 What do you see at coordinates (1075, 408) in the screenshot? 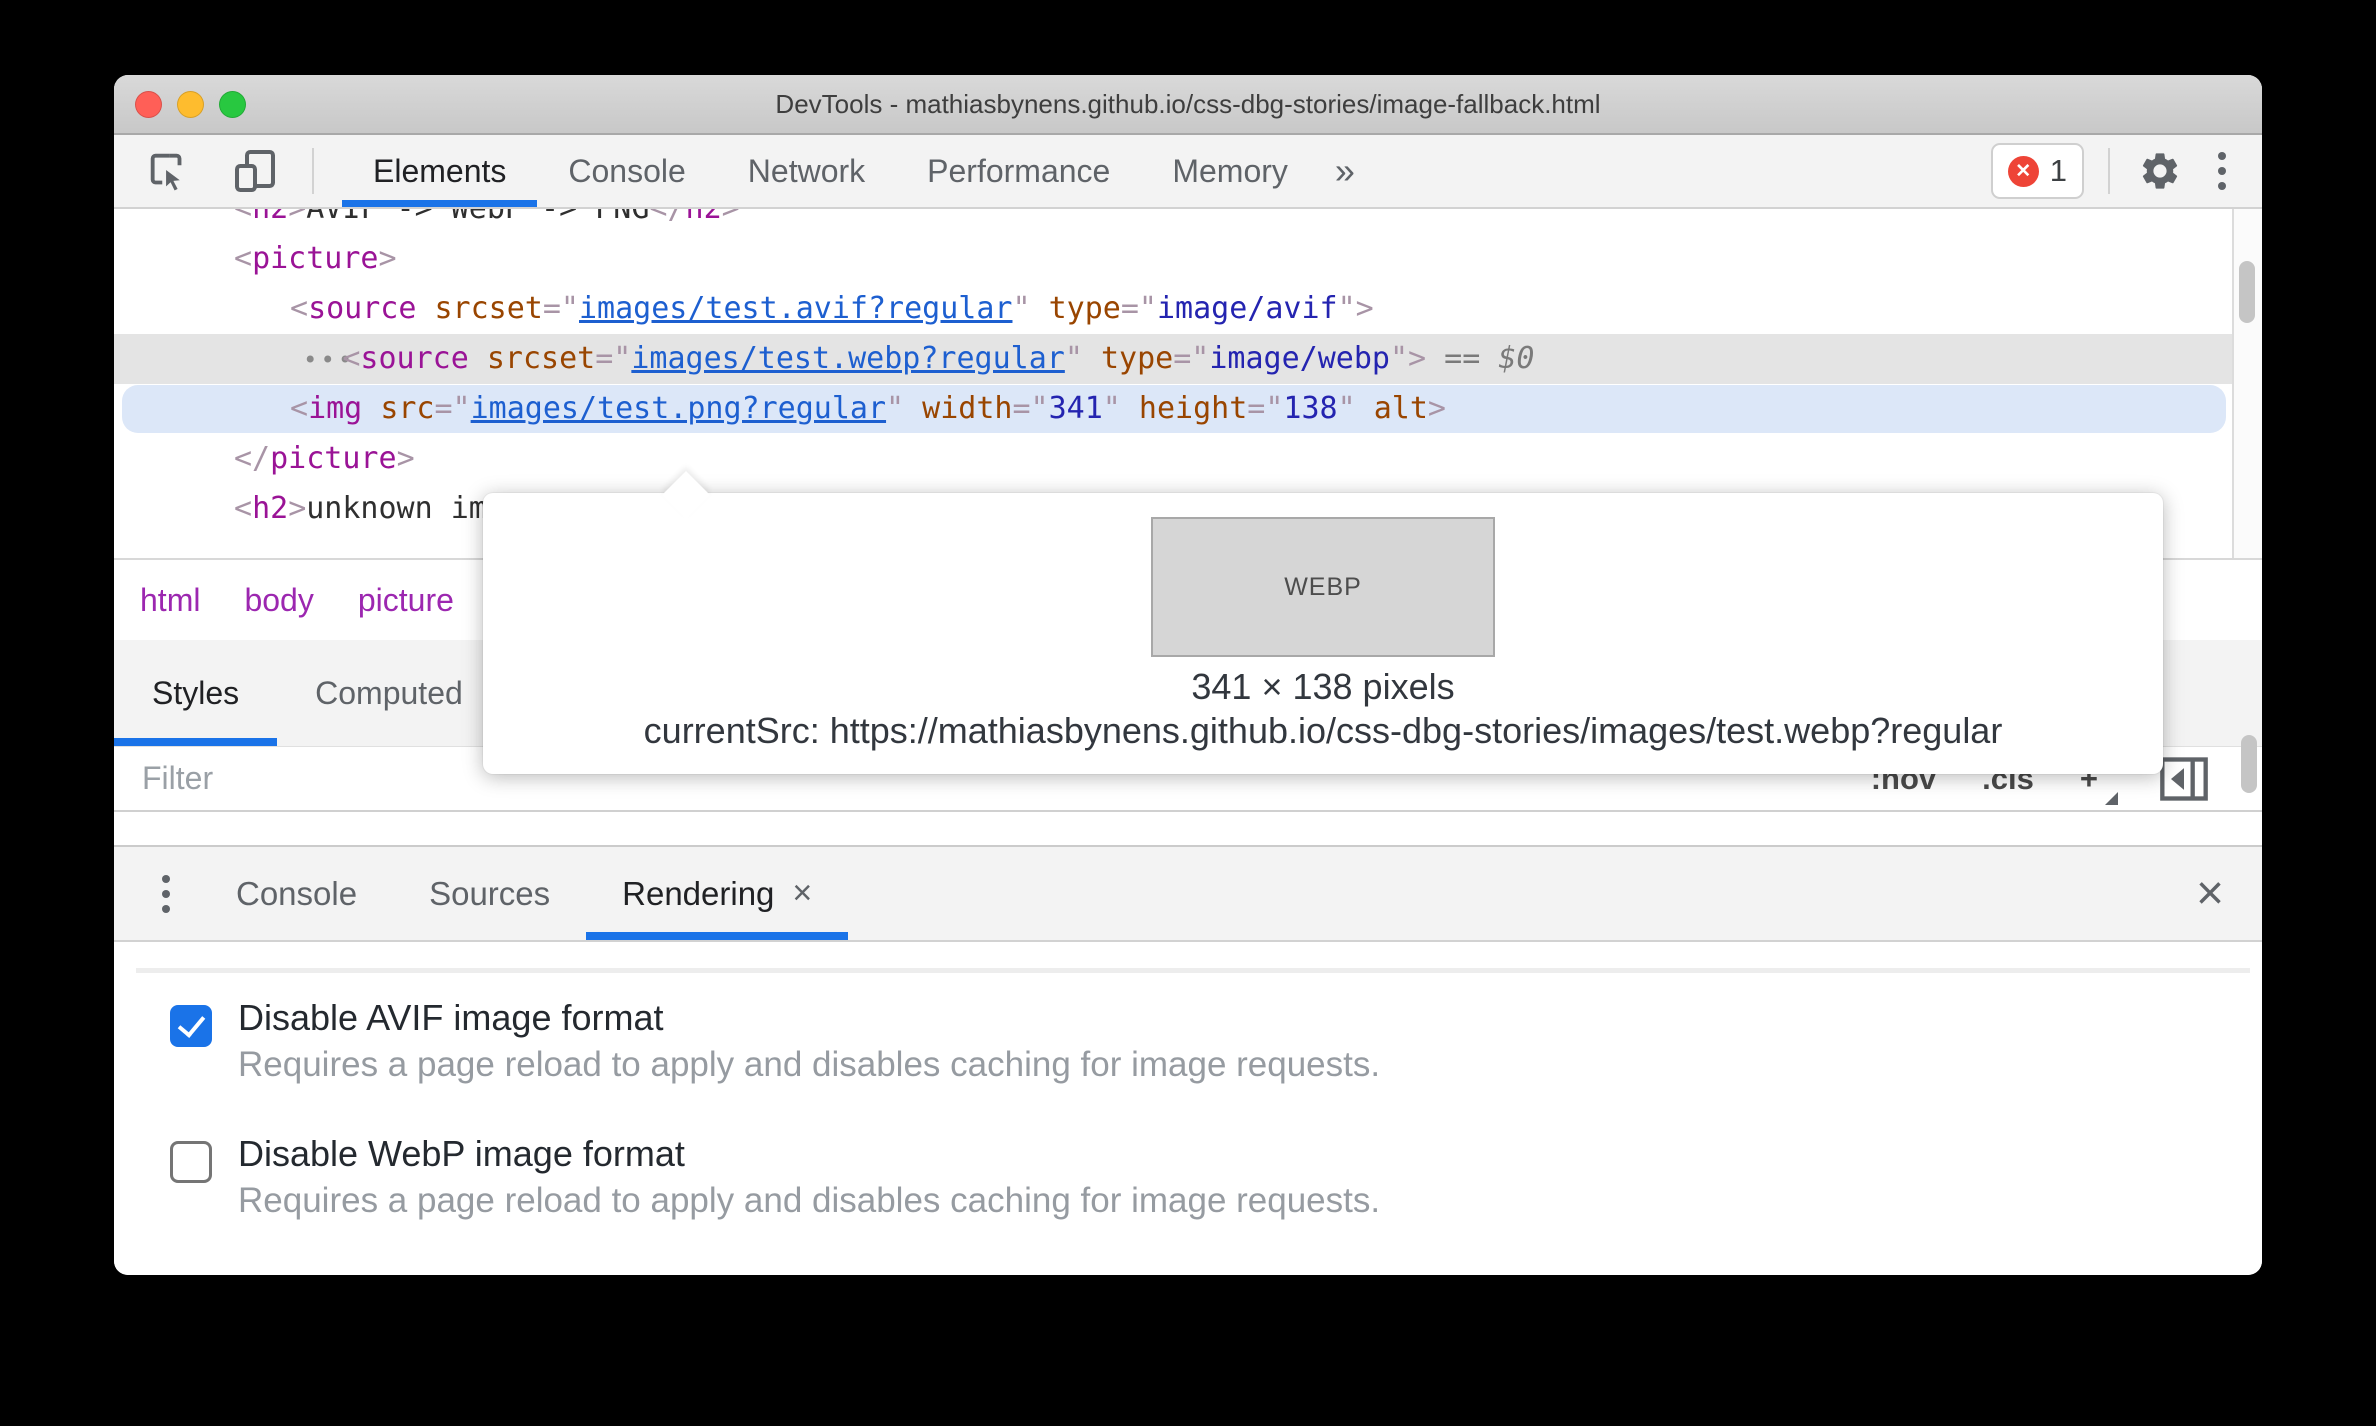
I see `code-token: 341` at bounding box center [1075, 408].